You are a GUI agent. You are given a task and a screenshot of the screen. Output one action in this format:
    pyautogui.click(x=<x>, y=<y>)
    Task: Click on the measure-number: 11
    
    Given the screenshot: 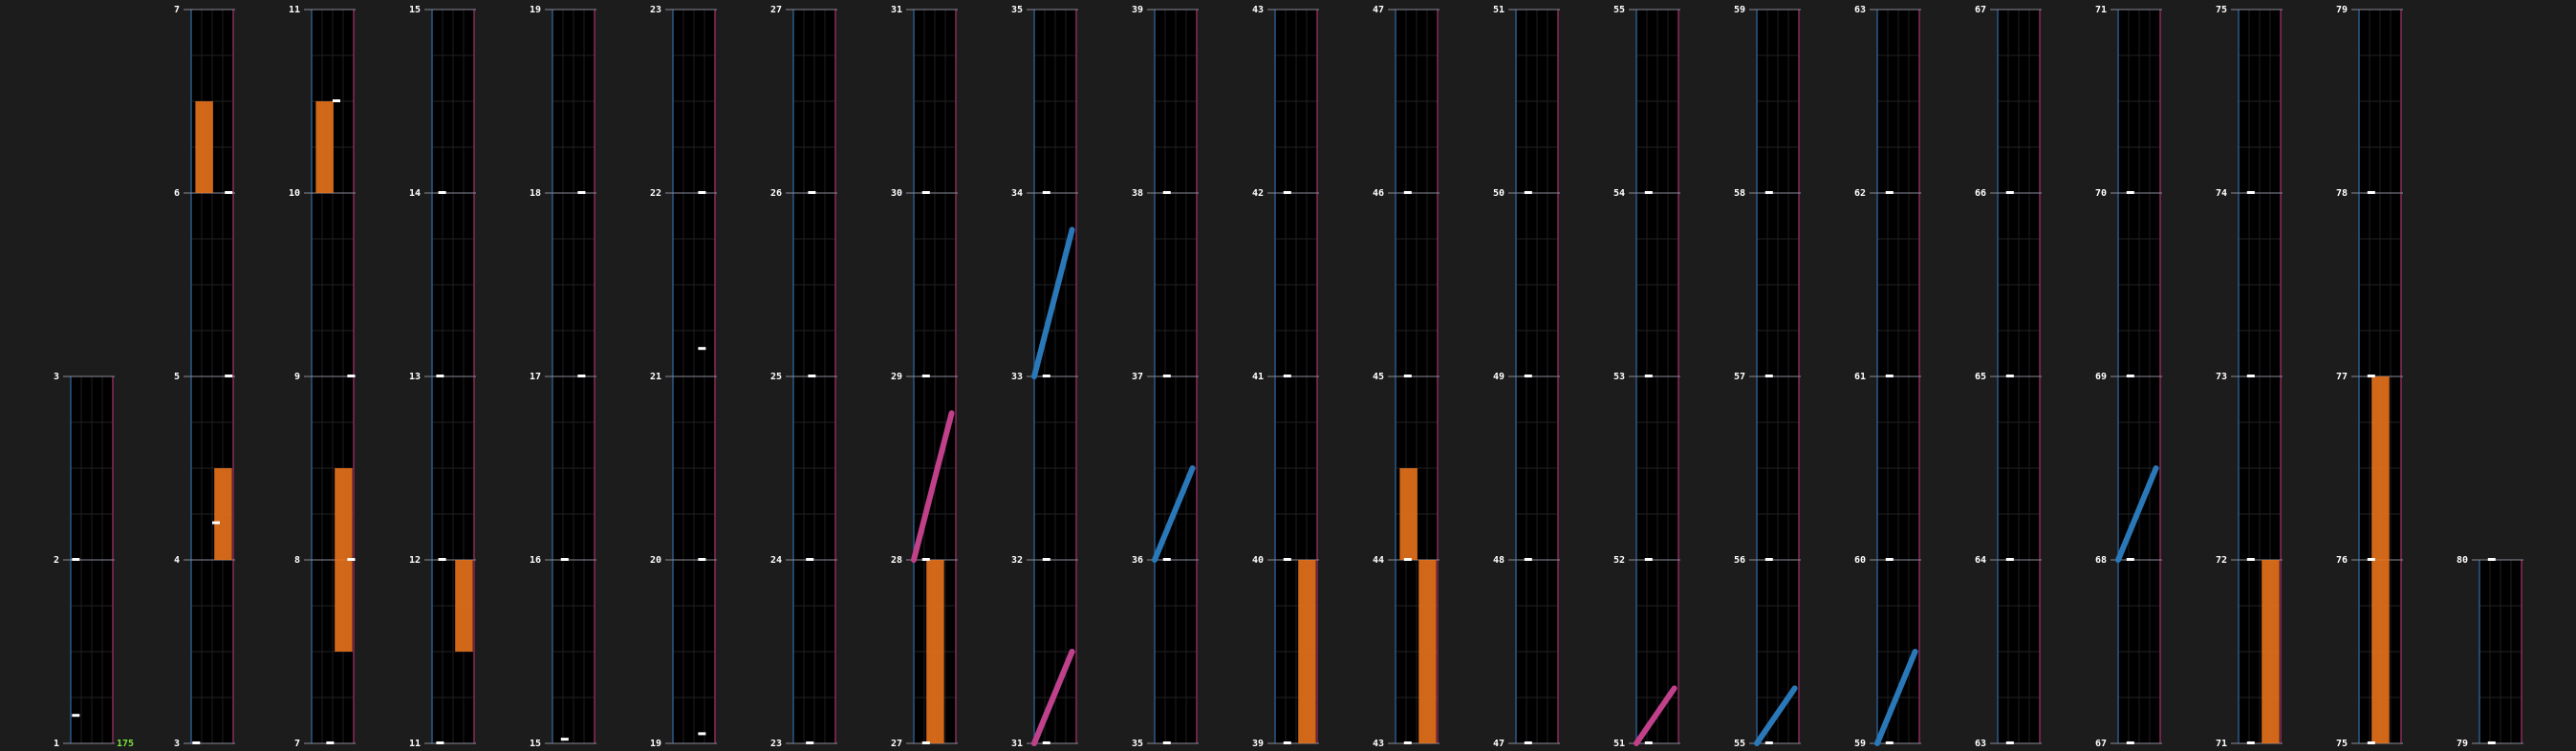 What is the action you would take?
    pyautogui.click(x=415, y=744)
    